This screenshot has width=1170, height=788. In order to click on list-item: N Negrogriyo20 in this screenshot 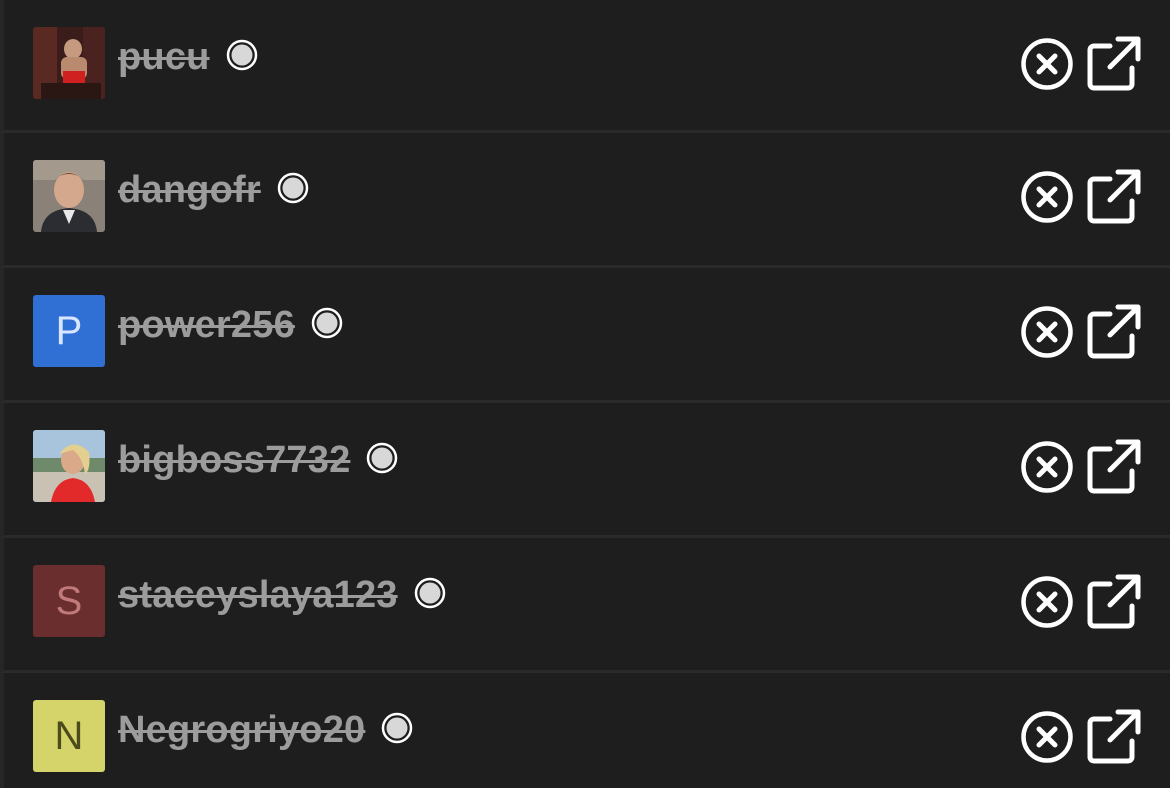, I will do `click(585, 730)`.